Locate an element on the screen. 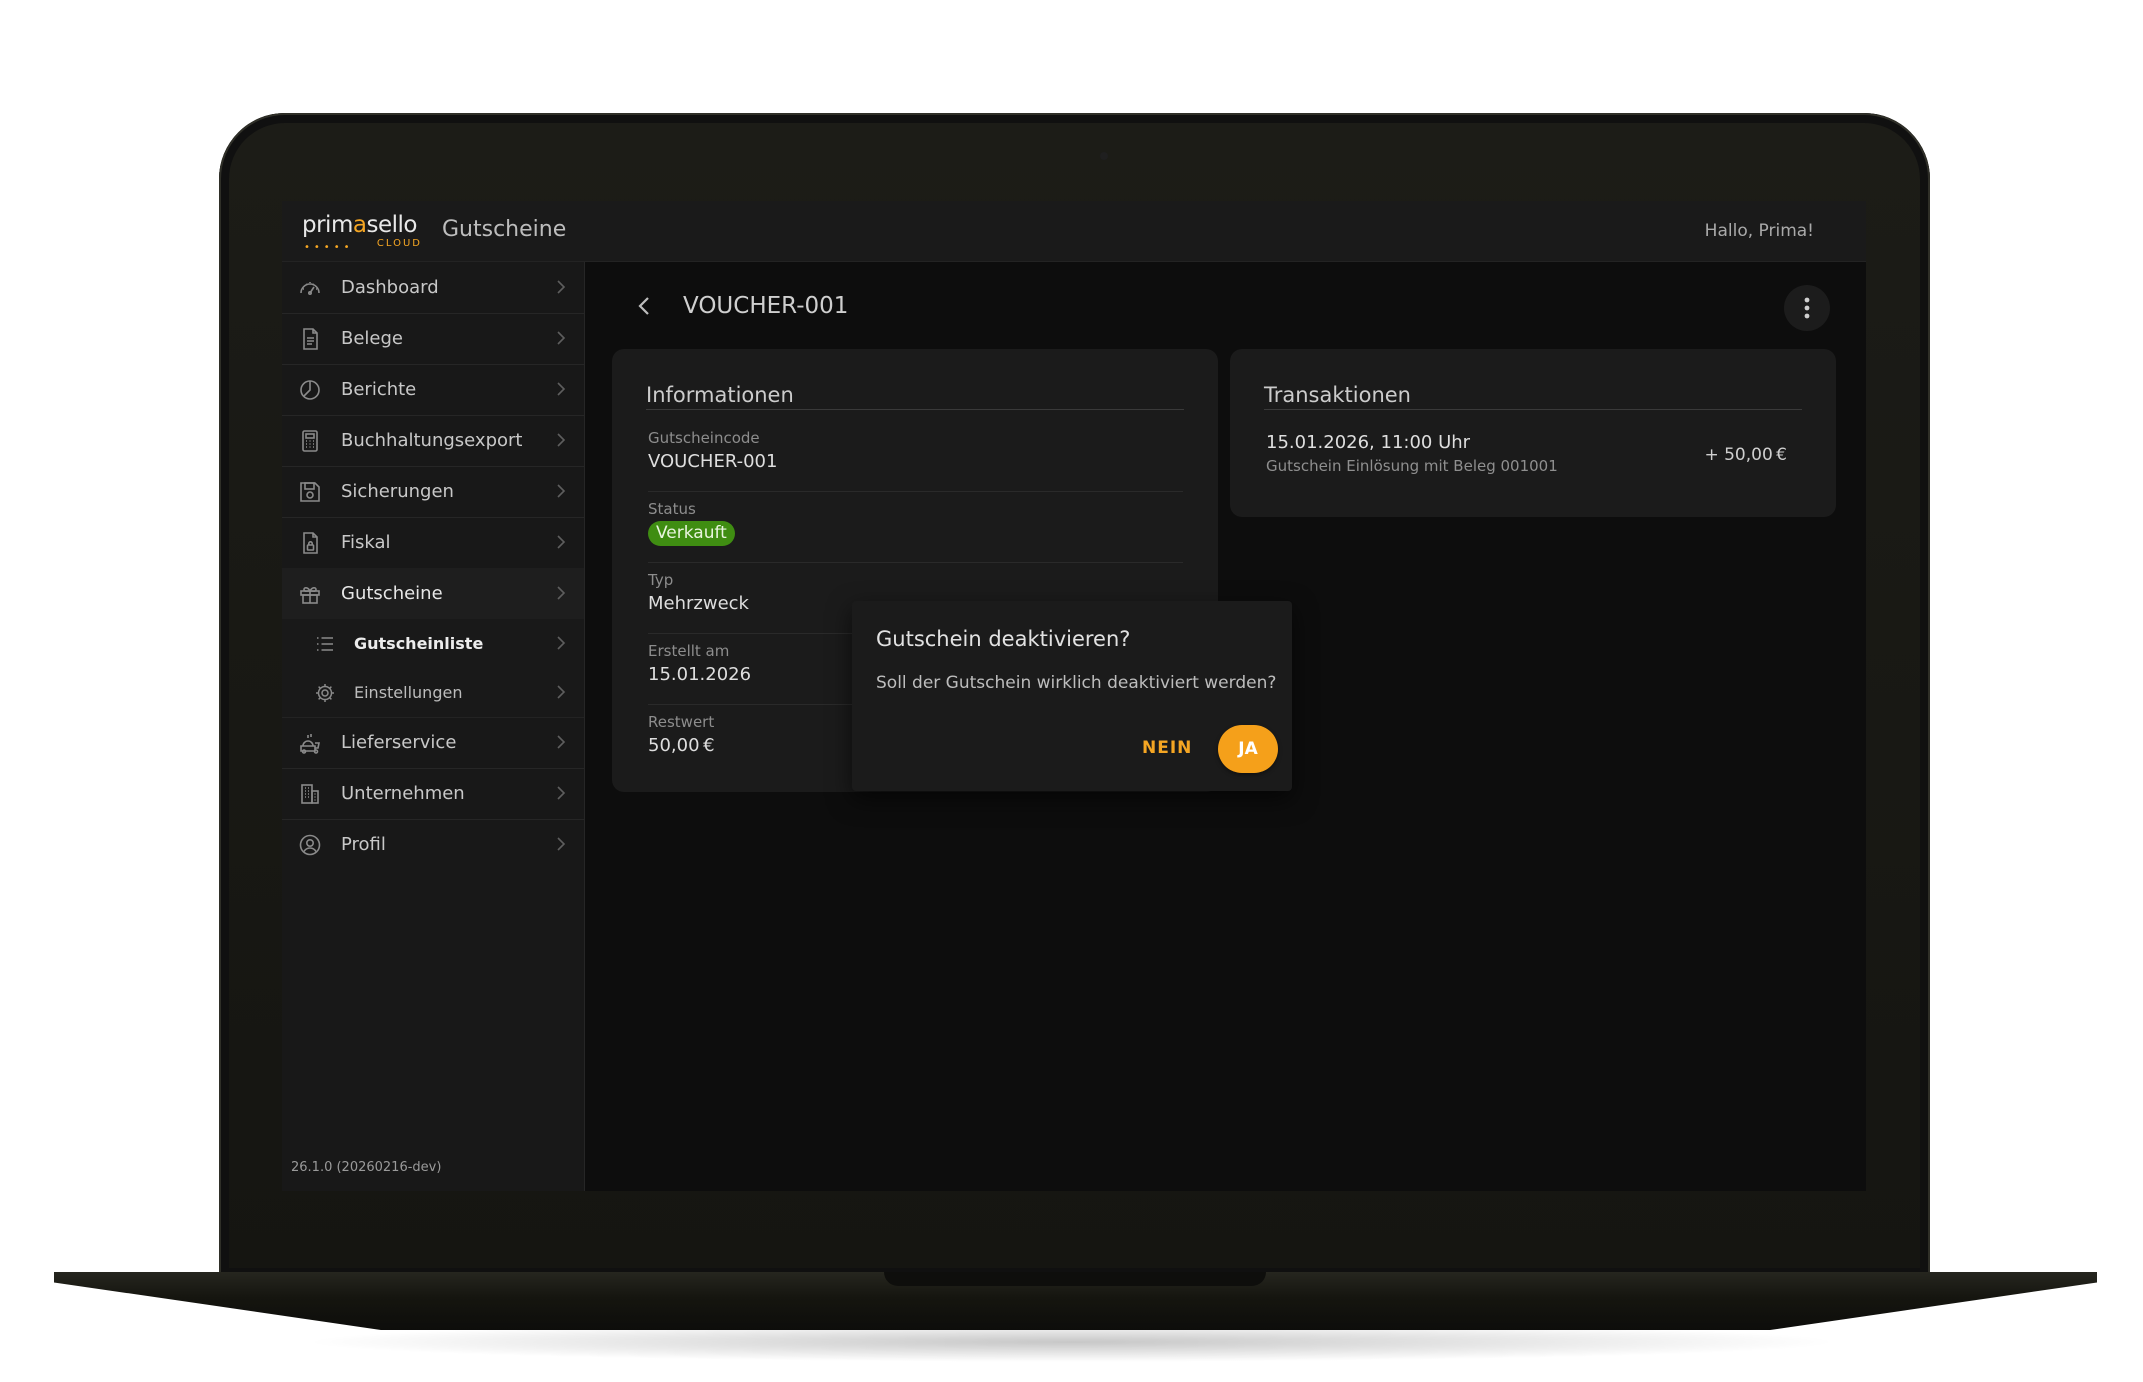 This screenshot has height=1382, width=2143. sidebar-item-unternehmen: Unternehmen is located at coordinates (433, 794).